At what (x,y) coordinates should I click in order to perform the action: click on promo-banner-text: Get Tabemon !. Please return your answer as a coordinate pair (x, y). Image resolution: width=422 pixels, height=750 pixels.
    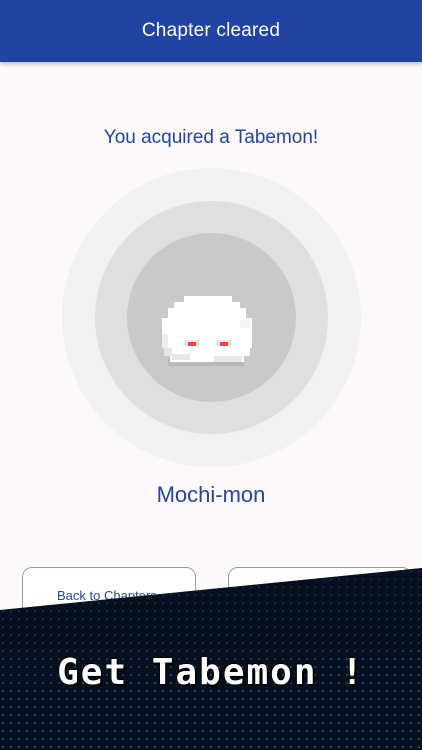
    Looking at the image, I should click on (211, 672).